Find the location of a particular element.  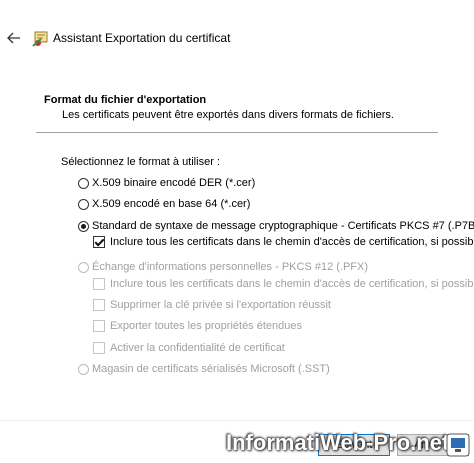

watermark-text: InformatiWeb-Pro.net is located at coordinates (338, 442).